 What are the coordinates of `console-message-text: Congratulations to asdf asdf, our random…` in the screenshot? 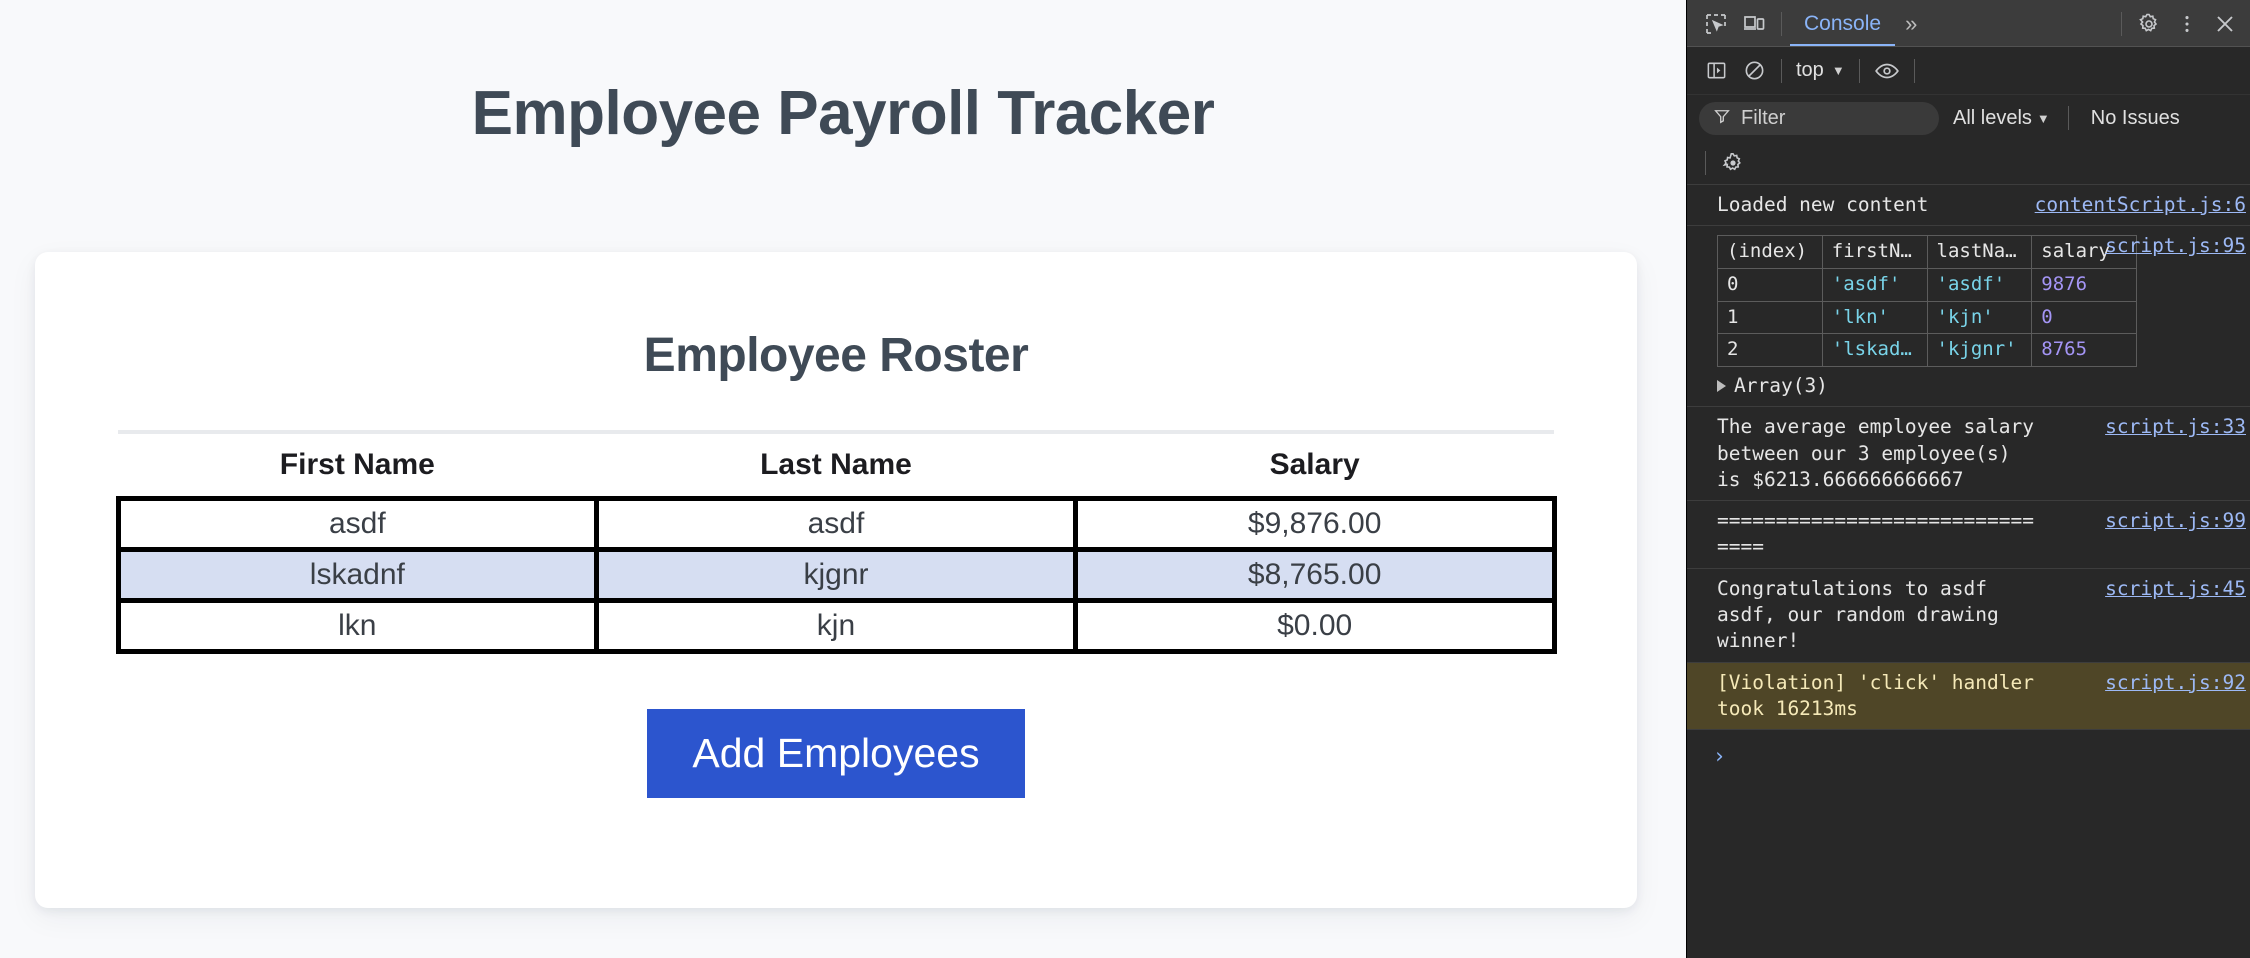 It's located at (1864, 614).